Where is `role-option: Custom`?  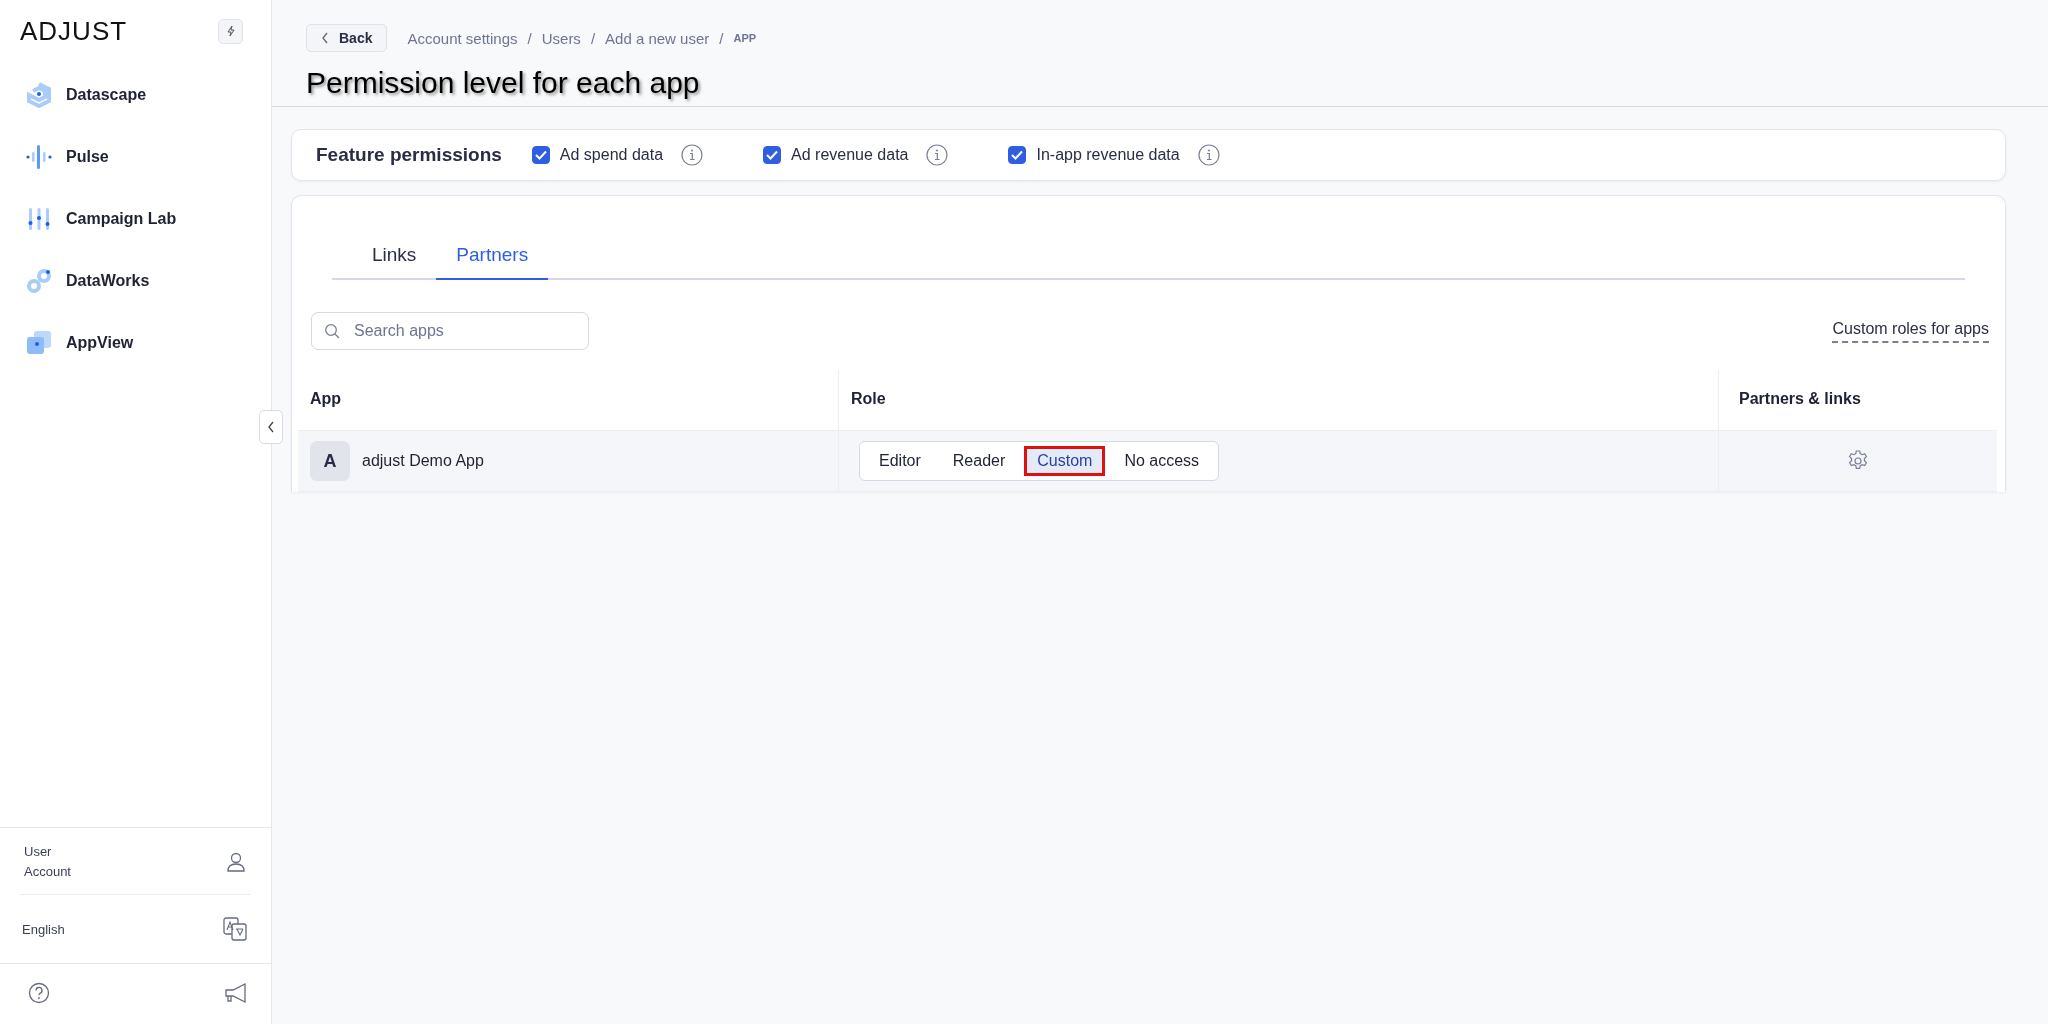 role-option: Custom is located at coordinates (1065, 461).